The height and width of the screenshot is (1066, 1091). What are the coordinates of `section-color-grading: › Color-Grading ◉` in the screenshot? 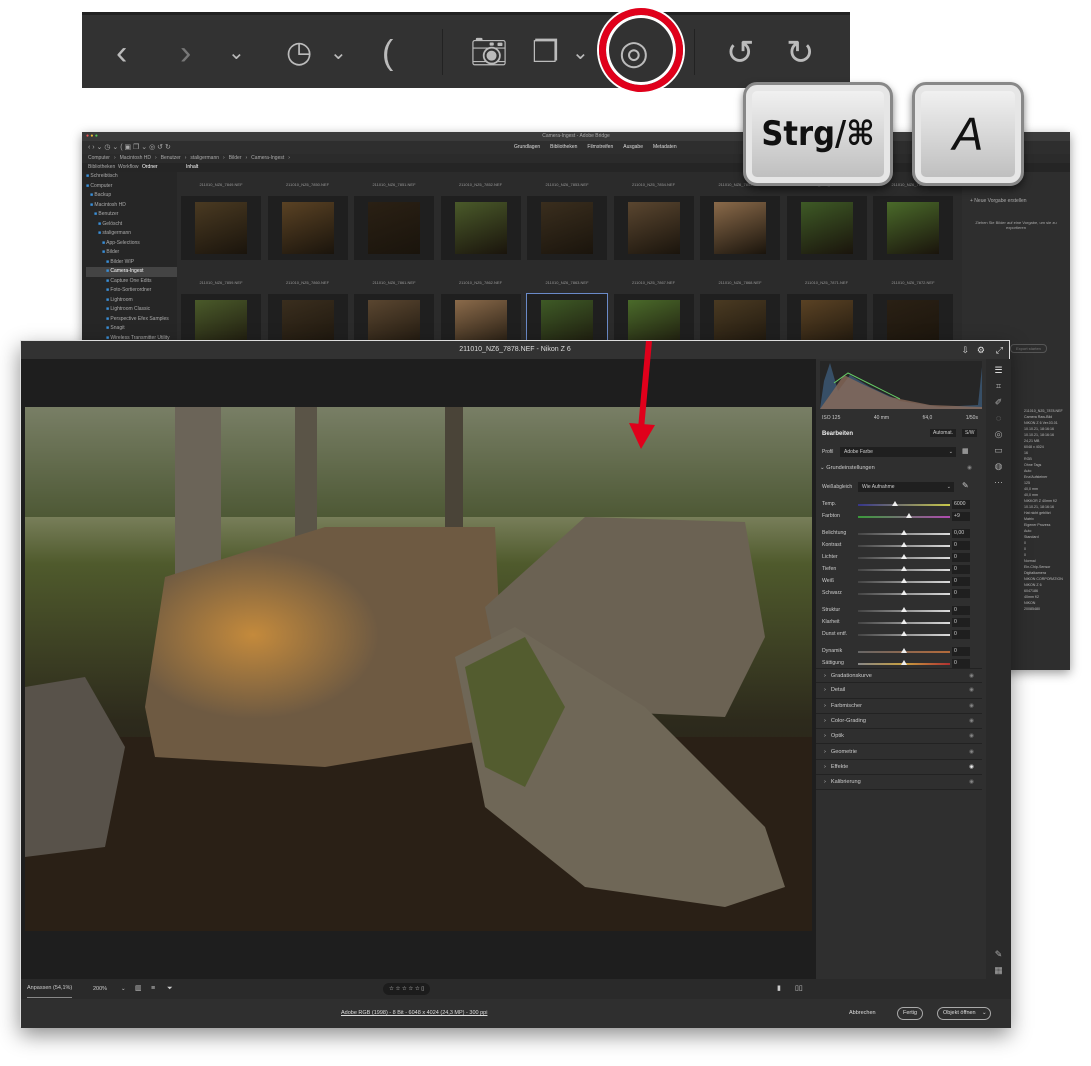 It's located at (899, 722).